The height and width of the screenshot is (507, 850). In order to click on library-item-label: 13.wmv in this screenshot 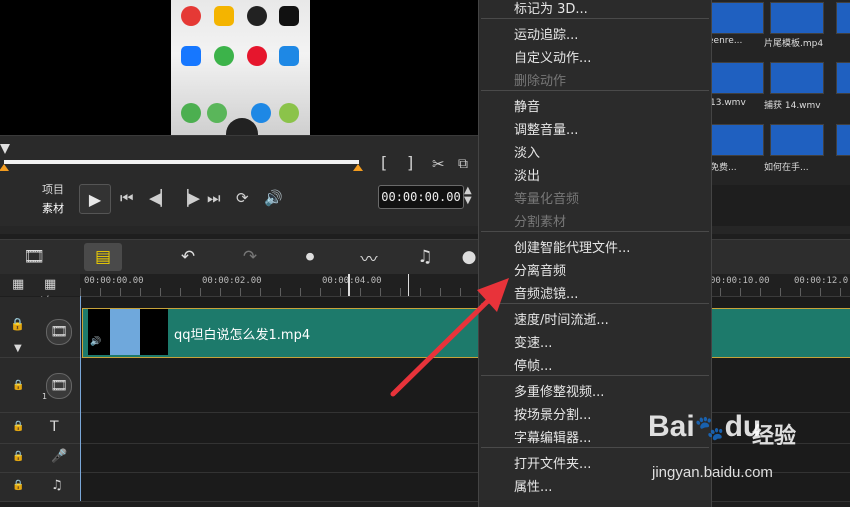, I will do `click(728, 103)`.